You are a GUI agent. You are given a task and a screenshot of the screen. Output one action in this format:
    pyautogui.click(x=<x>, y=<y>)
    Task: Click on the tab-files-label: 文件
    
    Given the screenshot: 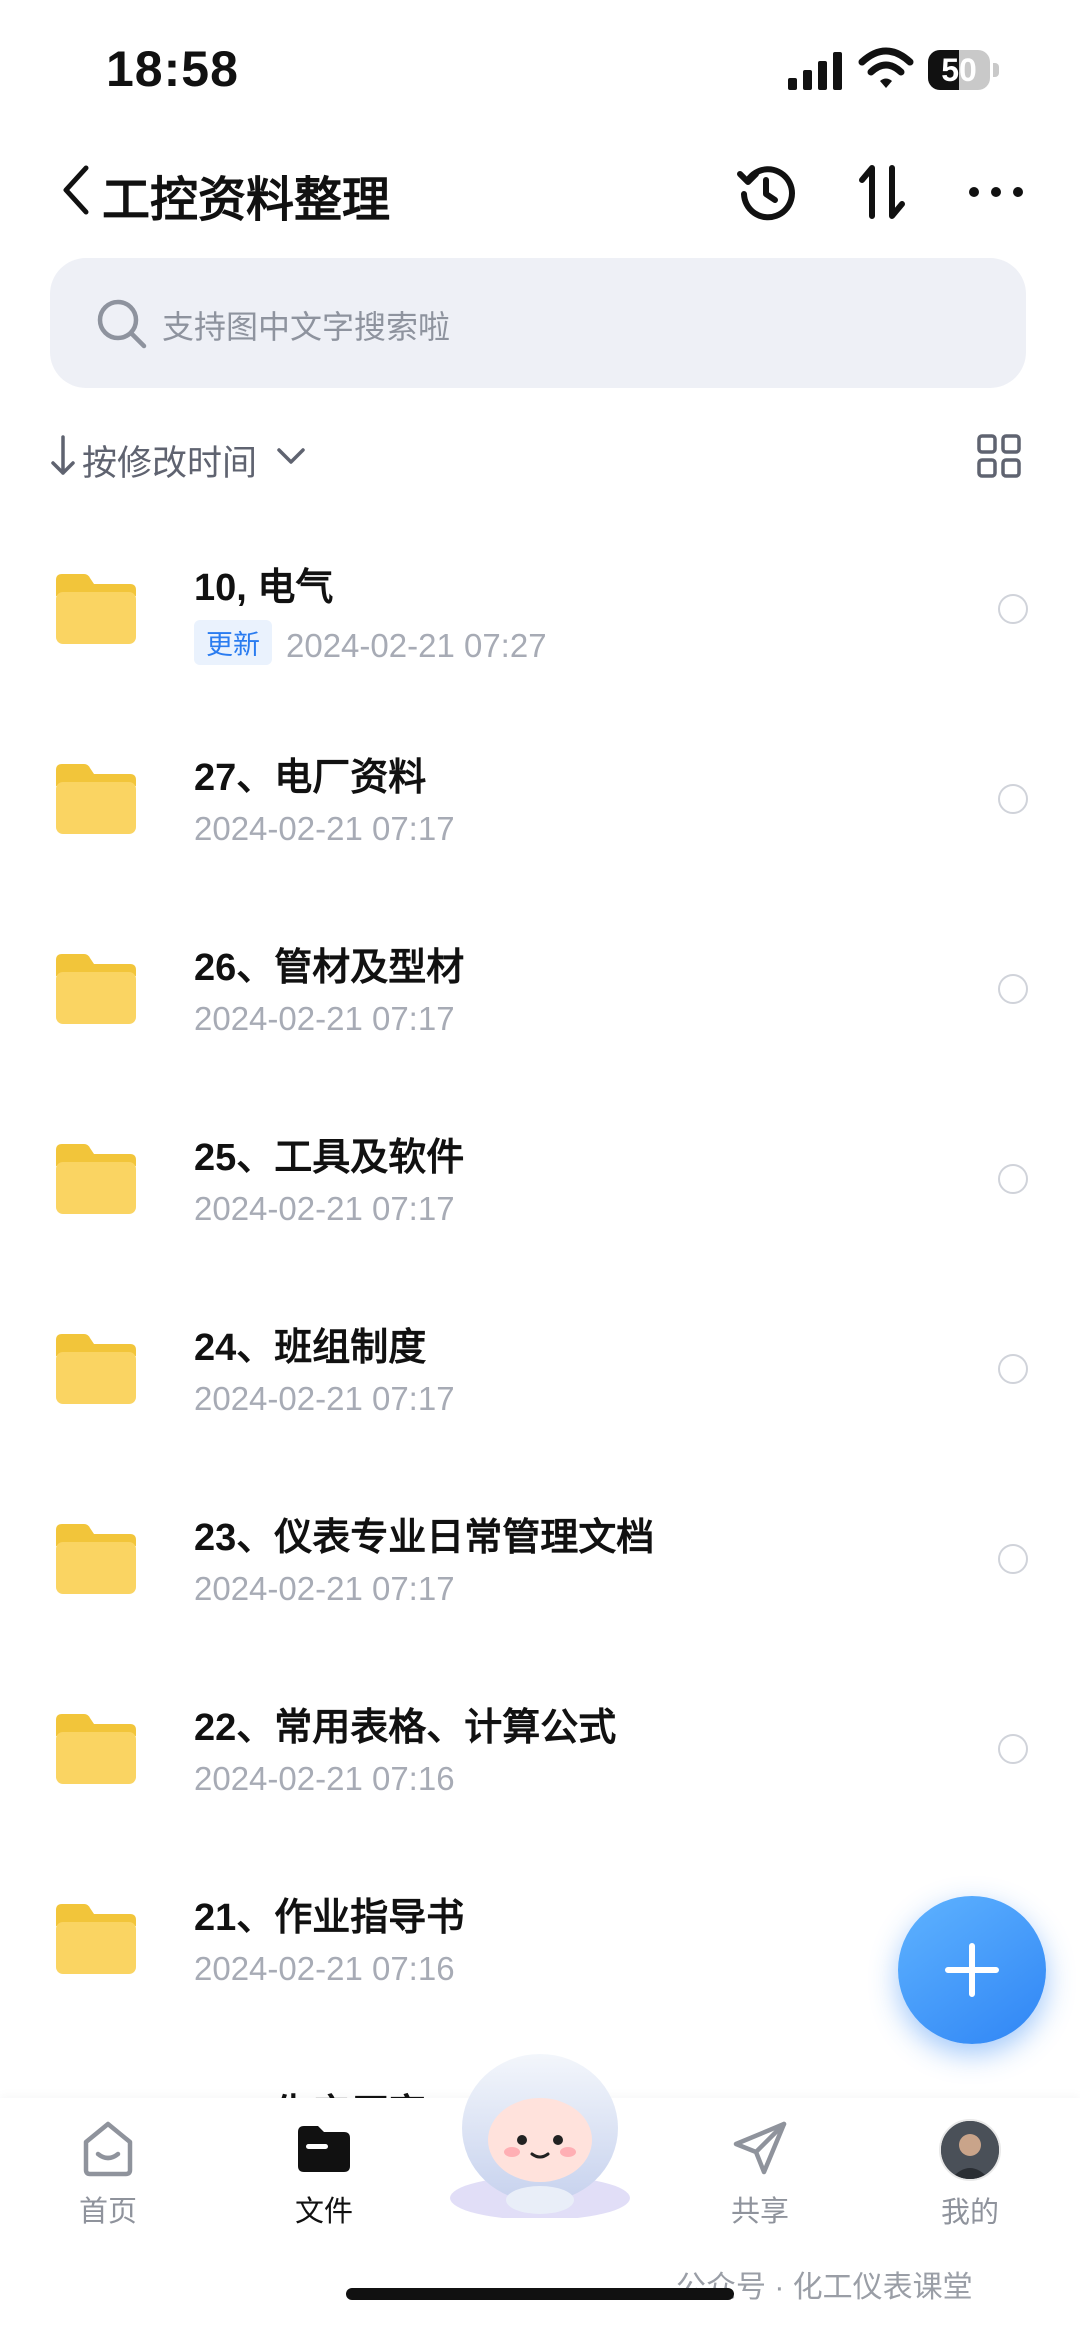 What is the action you would take?
    pyautogui.click(x=323, y=2212)
    